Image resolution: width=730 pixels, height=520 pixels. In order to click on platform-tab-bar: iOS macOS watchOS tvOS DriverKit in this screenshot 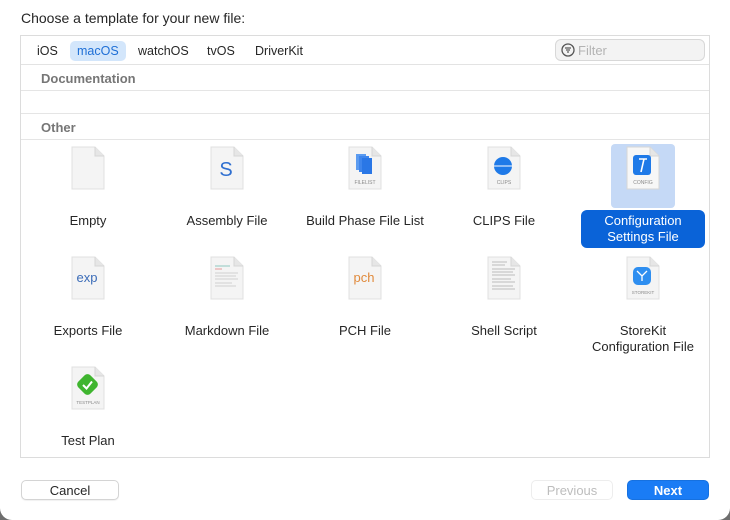, I will do `click(365, 50)`.